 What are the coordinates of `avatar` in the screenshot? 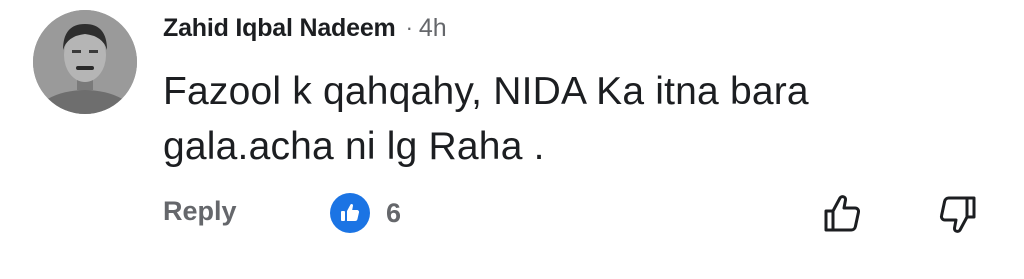 It's located at (85, 62).